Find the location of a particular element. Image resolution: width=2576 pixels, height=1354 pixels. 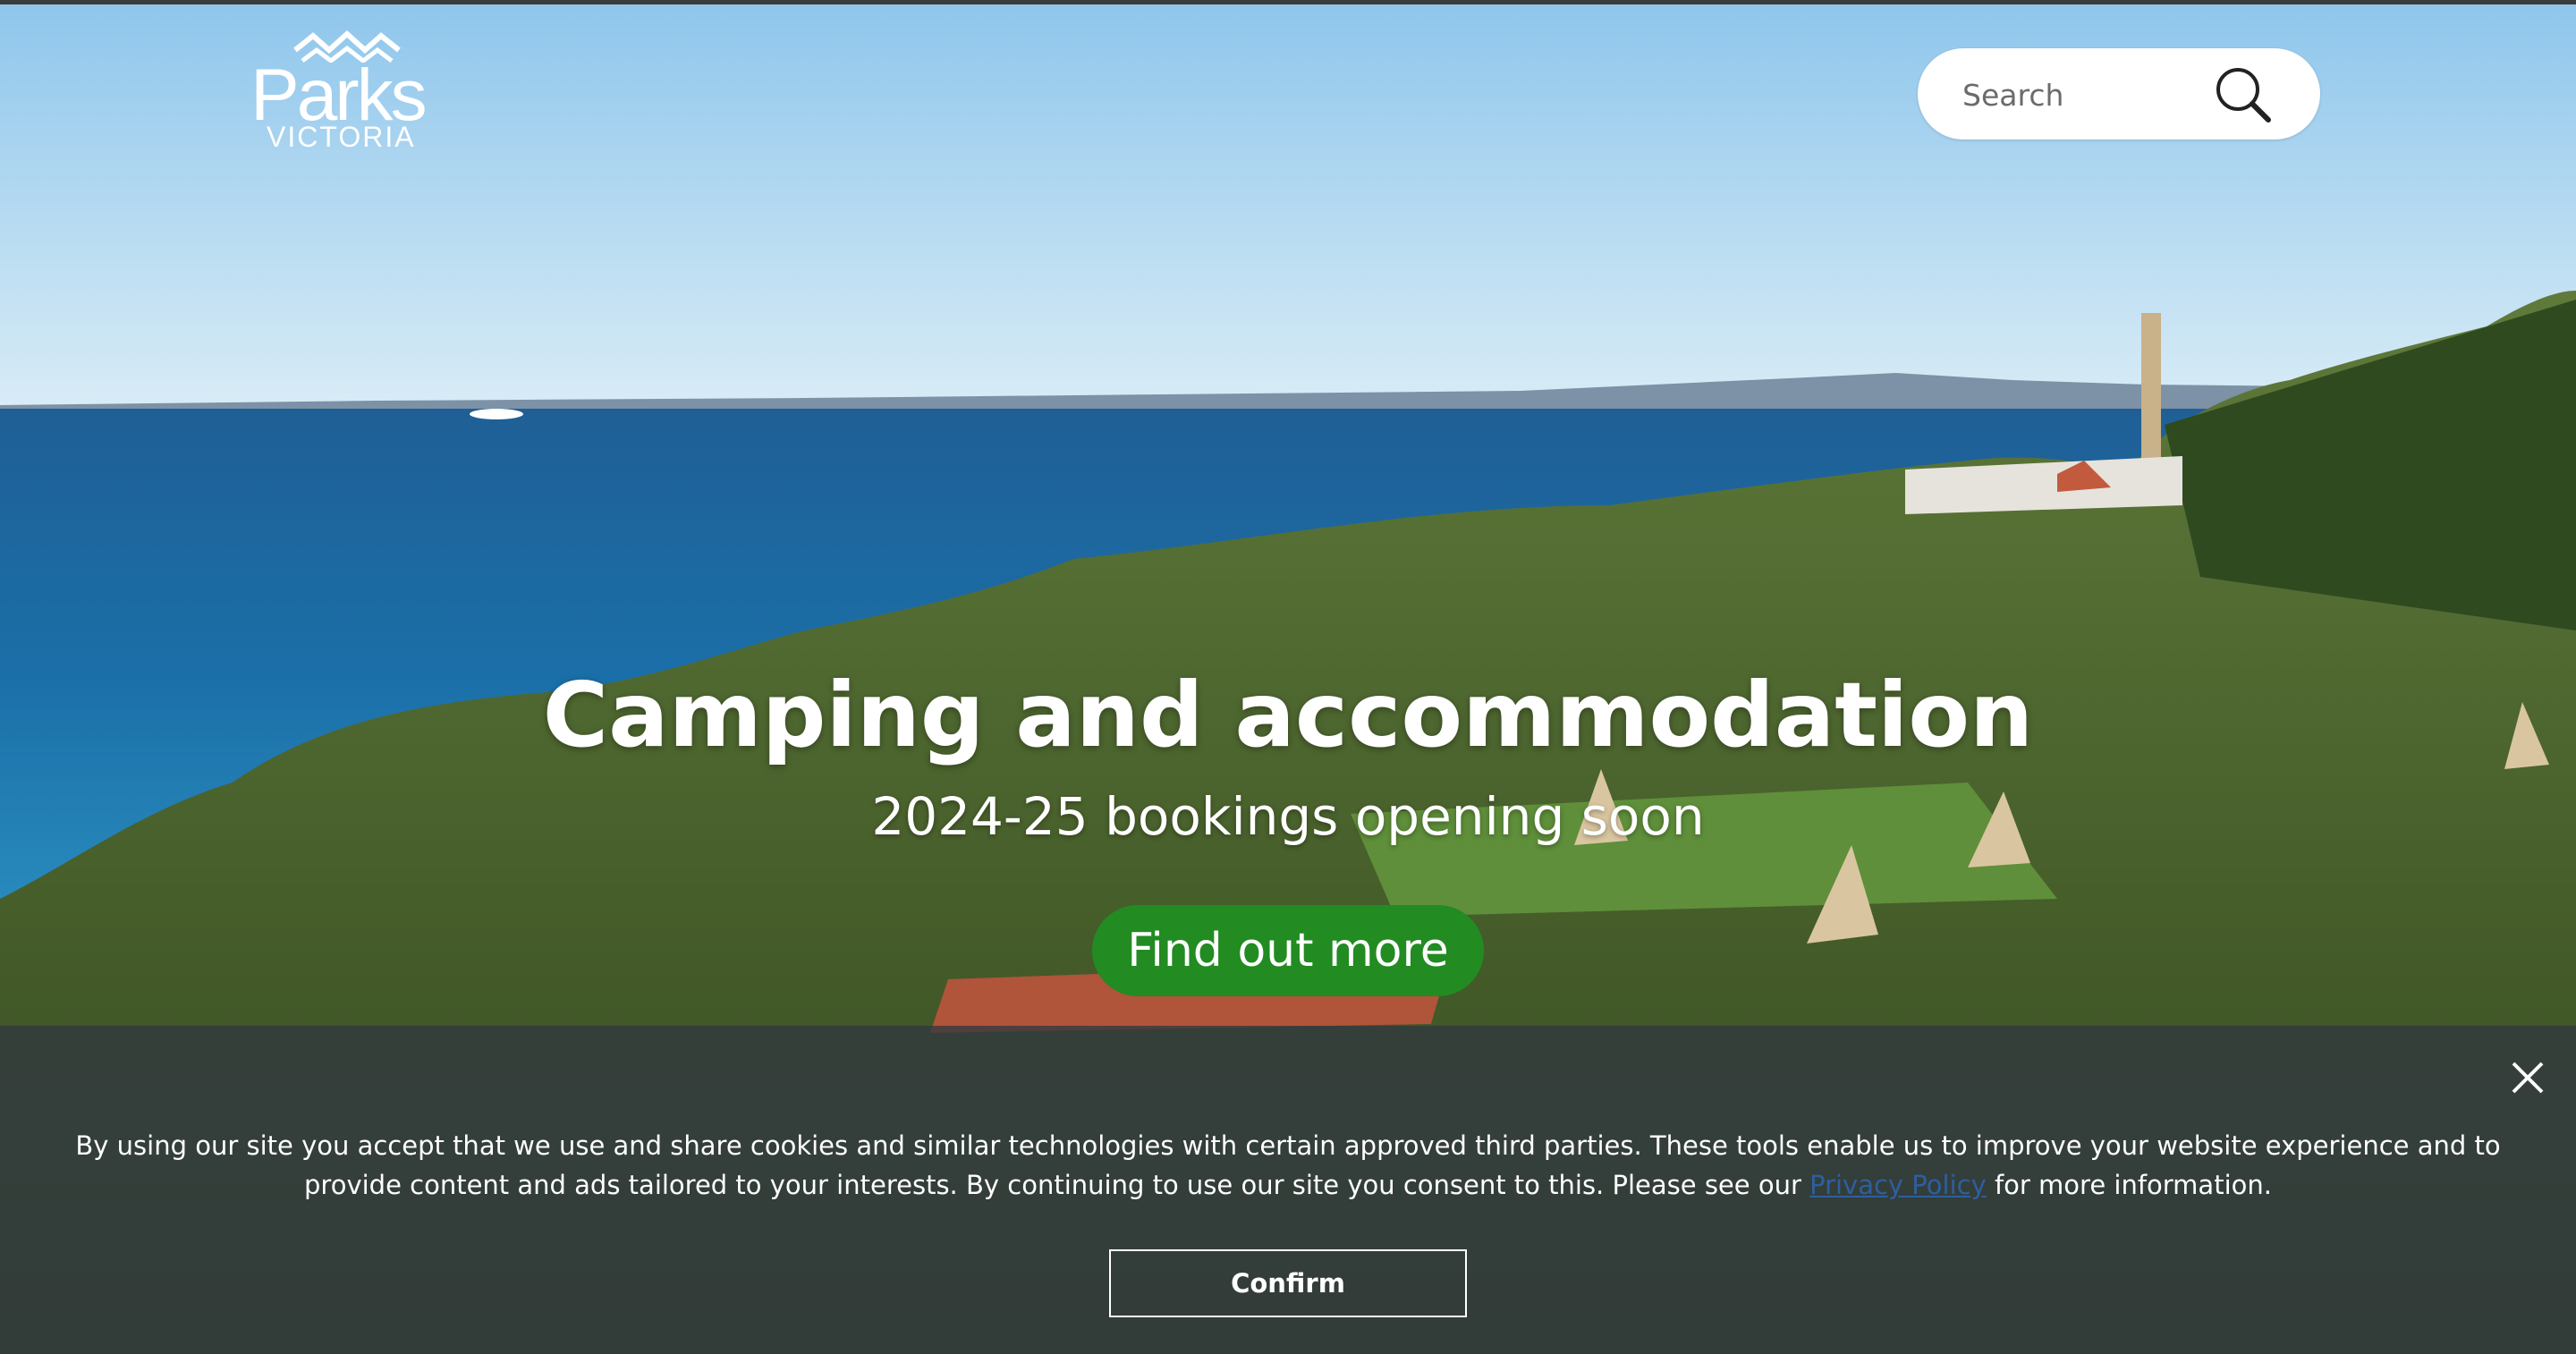

hero-title: Camping and accommodation is located at coordinates (1288, 715).